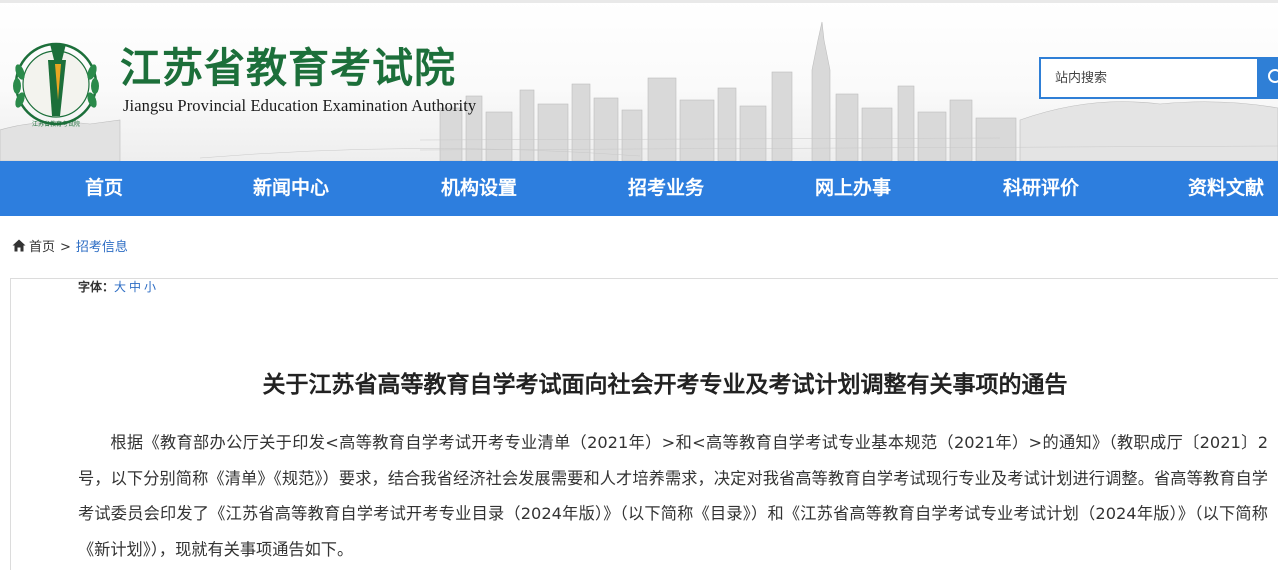  What do you see at coordinates (96, 287) in the screenshot?
I see `font-size-label: 字体：` at bounding box center [96, 287].